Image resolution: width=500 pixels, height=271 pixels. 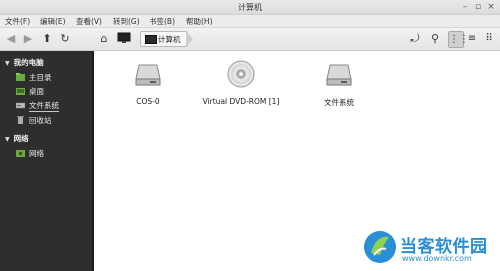 I want to click on up-icon: ⬆, so click(x=47, y=39).